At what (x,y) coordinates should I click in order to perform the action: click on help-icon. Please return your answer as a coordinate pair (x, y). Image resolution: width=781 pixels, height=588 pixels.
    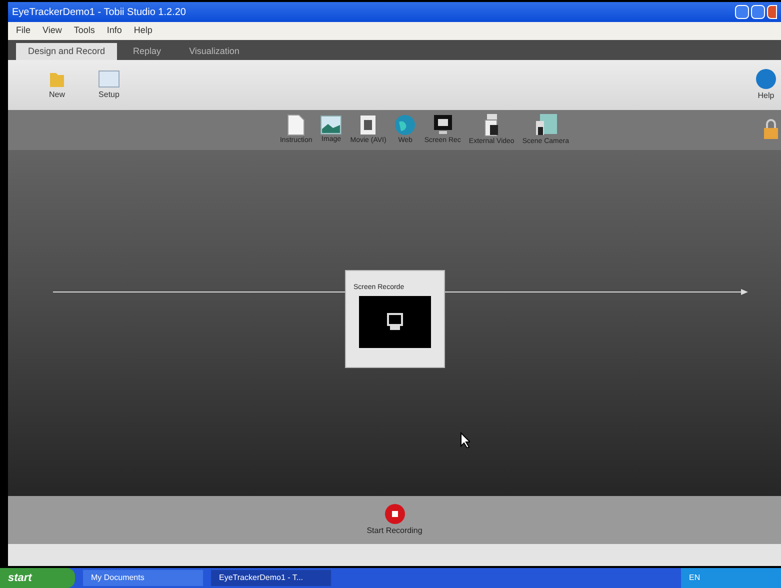
    Looking at the image, I should click on (766, 79).